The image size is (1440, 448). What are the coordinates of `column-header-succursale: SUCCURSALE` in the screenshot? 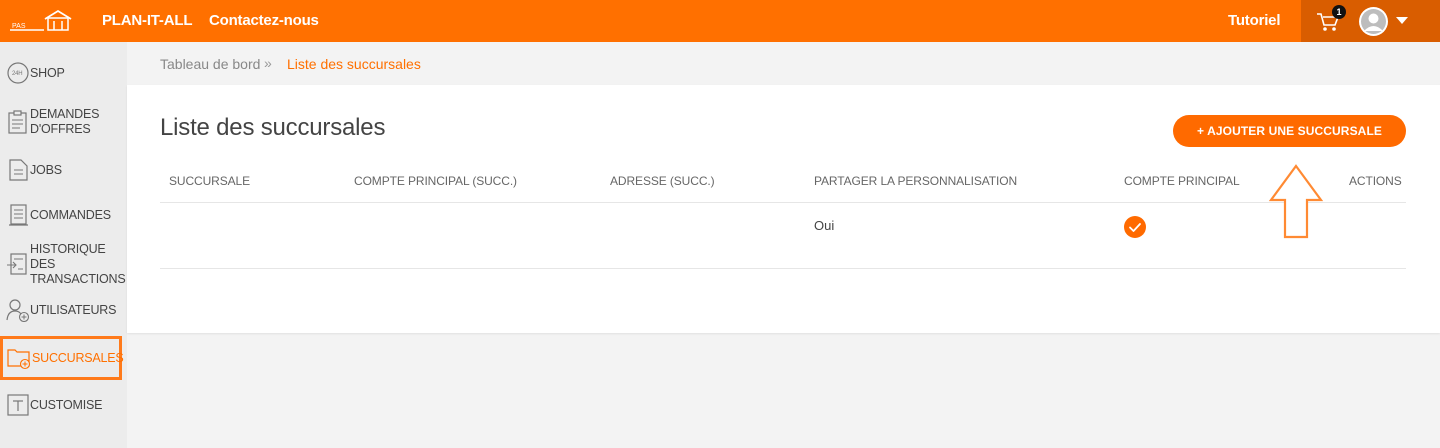 It's located at (209, 181).